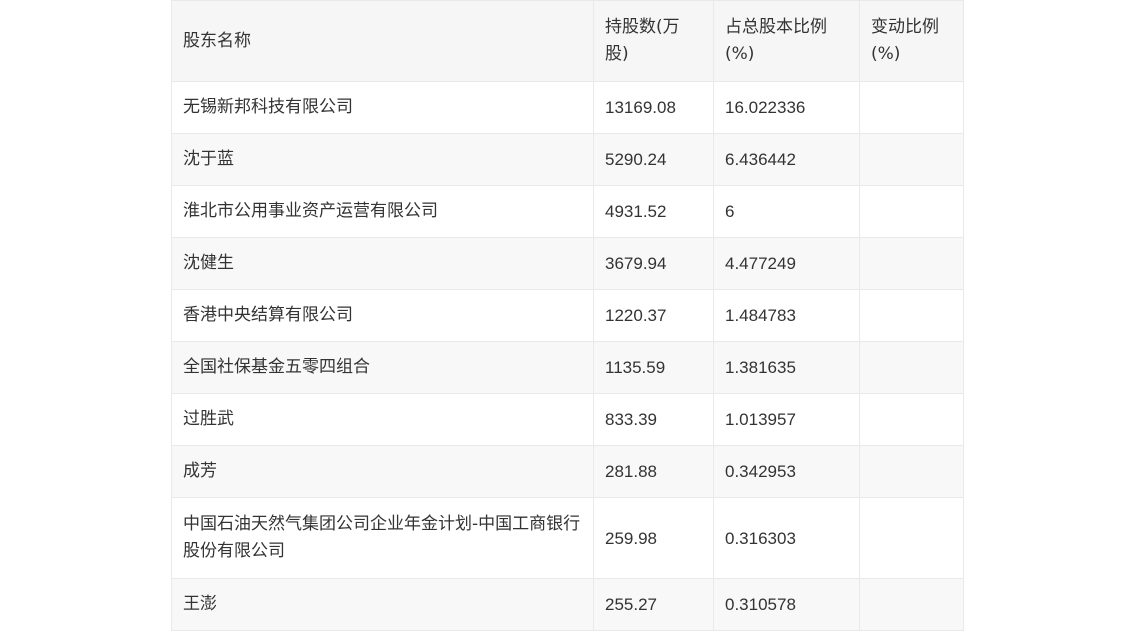  Describe the element at coordinates (382, 41) in the screenshot. I see `header-shareholder-name: 股东名称` at that location.